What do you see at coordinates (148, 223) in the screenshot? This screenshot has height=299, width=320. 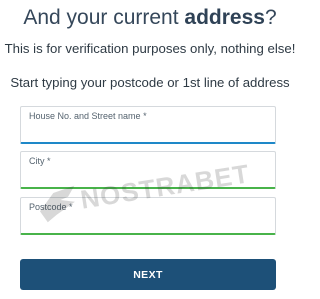 I see `postcode-input` at bounding box center [148, 223].